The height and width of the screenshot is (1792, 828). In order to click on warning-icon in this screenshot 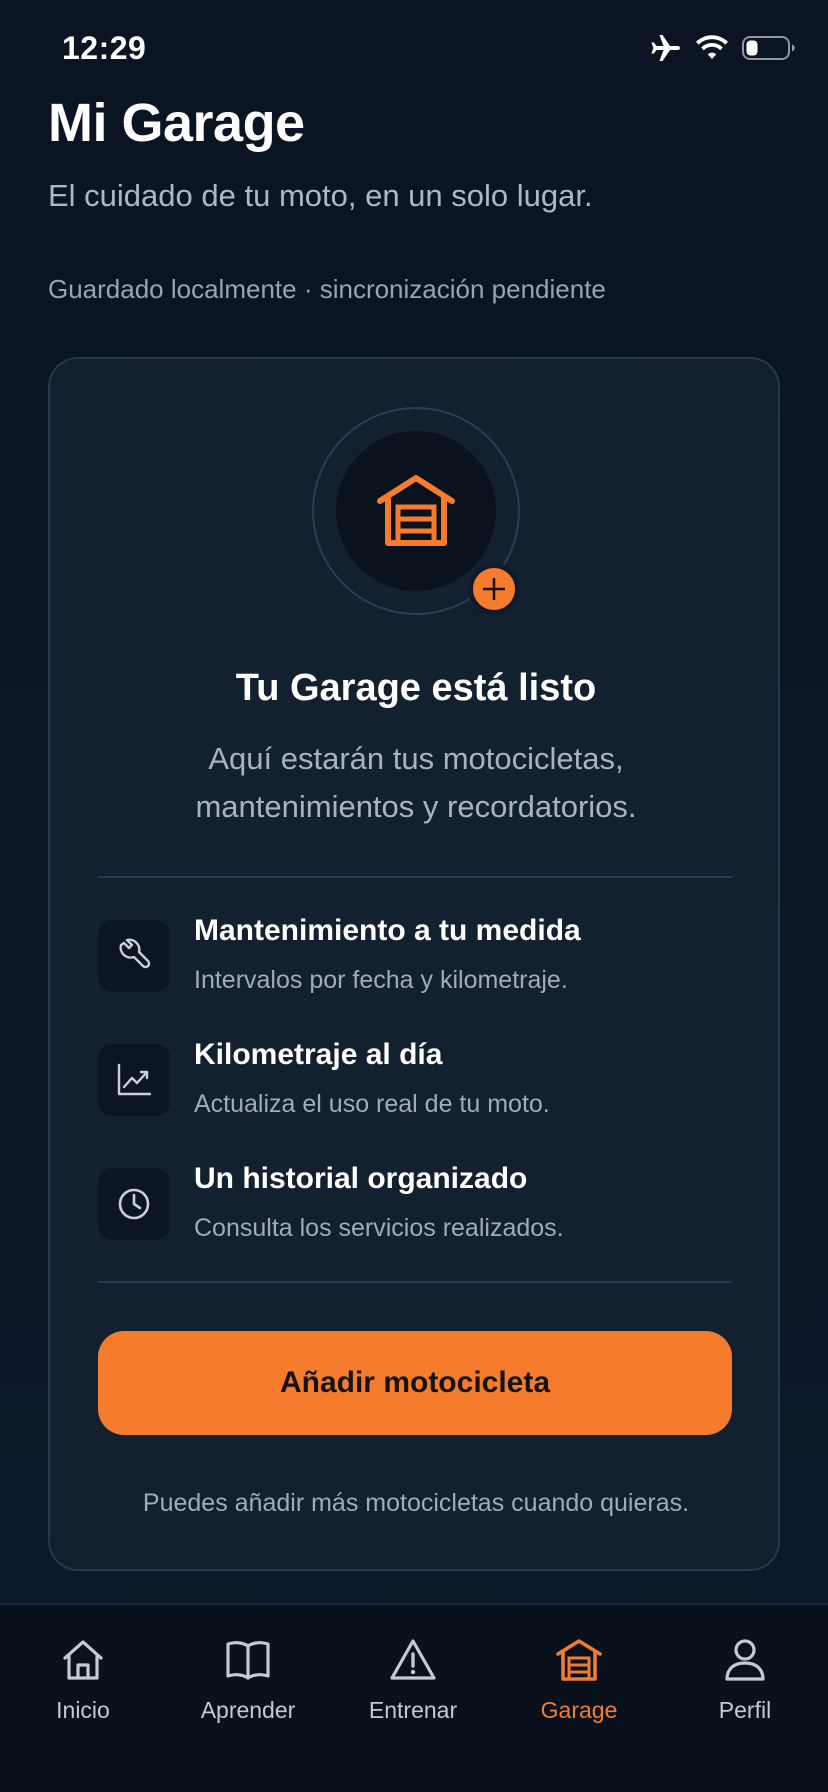, I will do `click(413, 1663)`.